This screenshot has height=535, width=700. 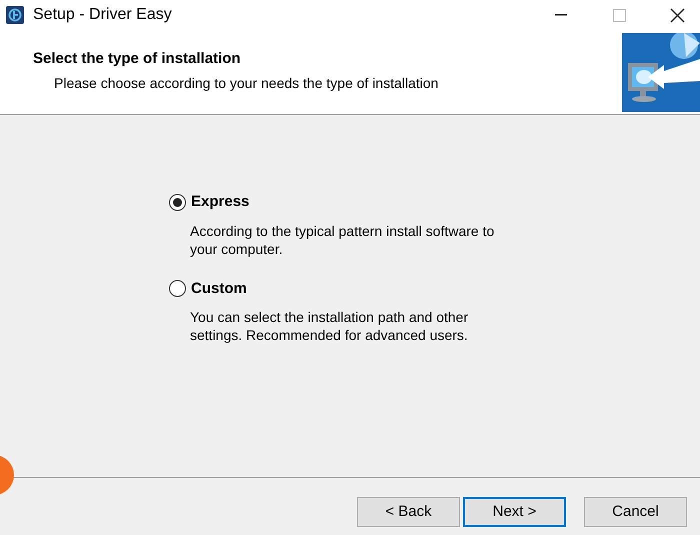 I want to click on dialog-button: < Back, so click(x=408, y=512).